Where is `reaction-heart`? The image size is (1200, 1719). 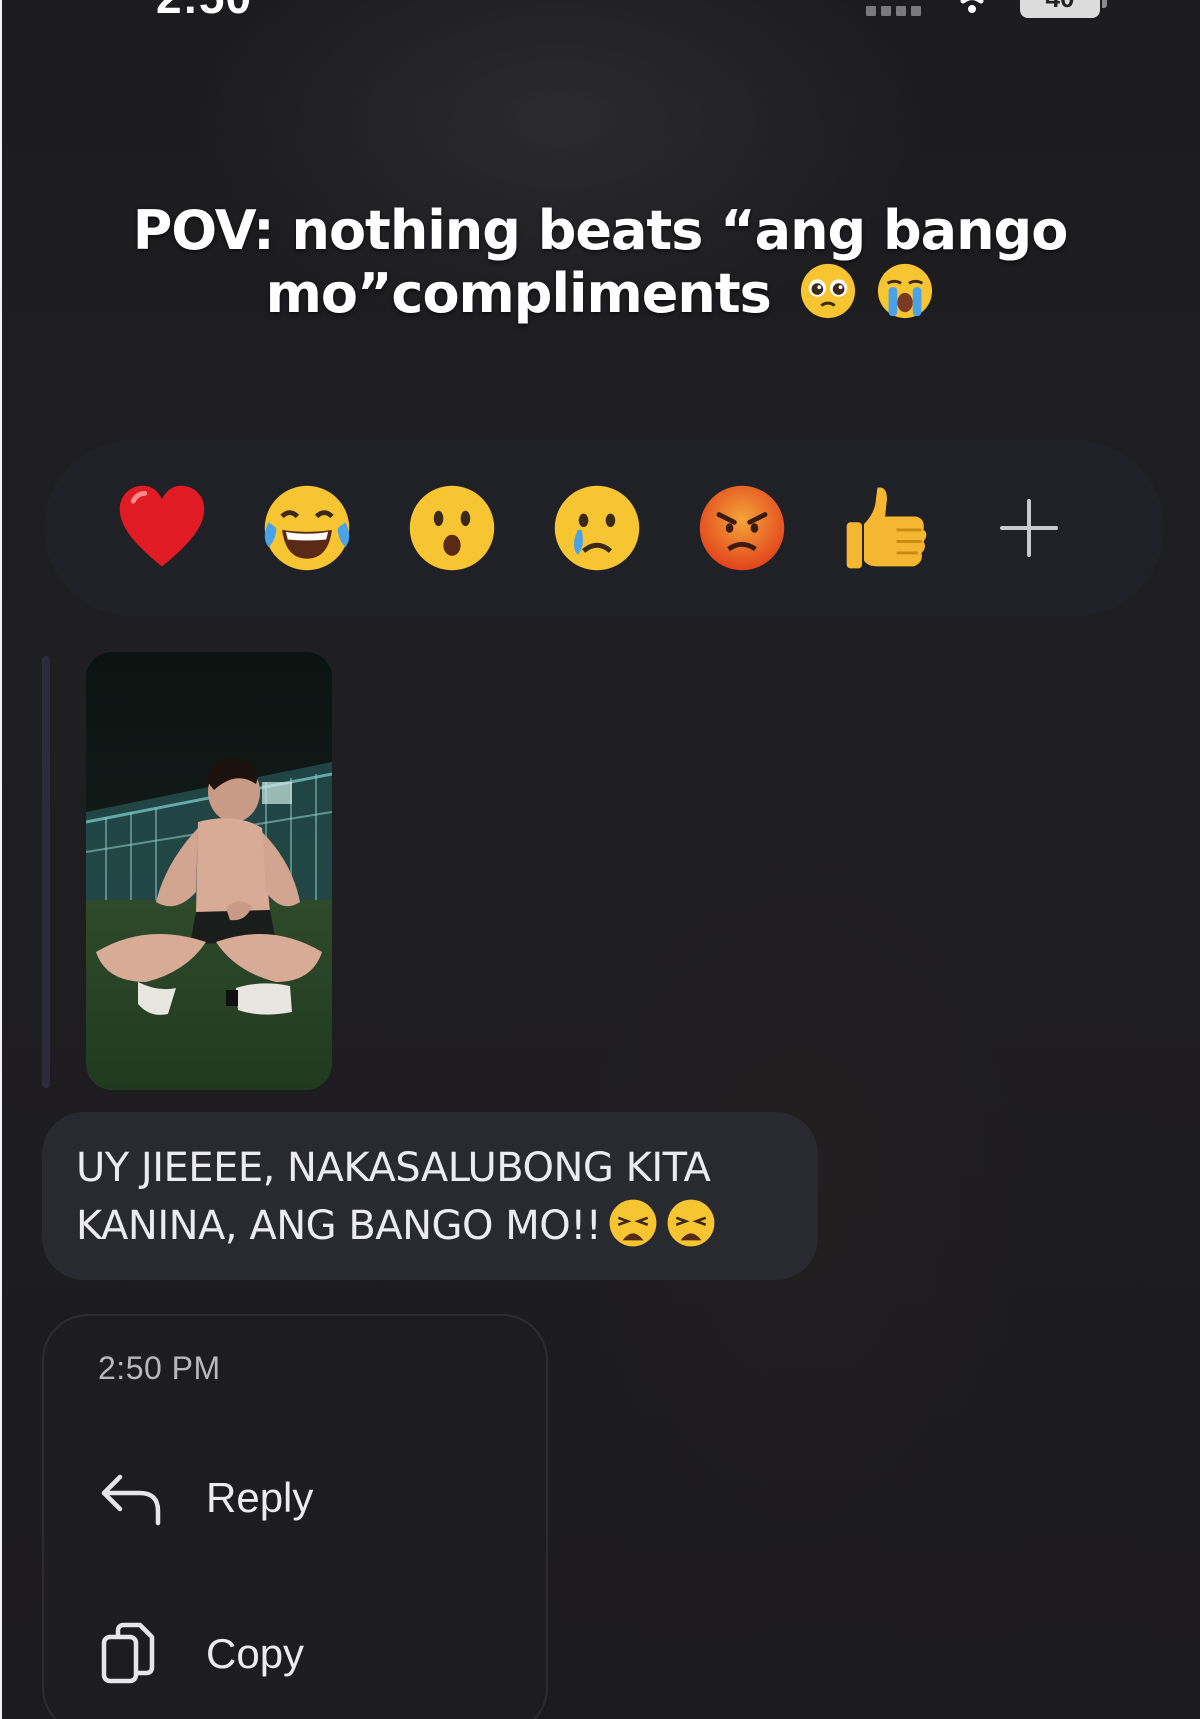 reaction-heart is located at coordinates (162, 528).